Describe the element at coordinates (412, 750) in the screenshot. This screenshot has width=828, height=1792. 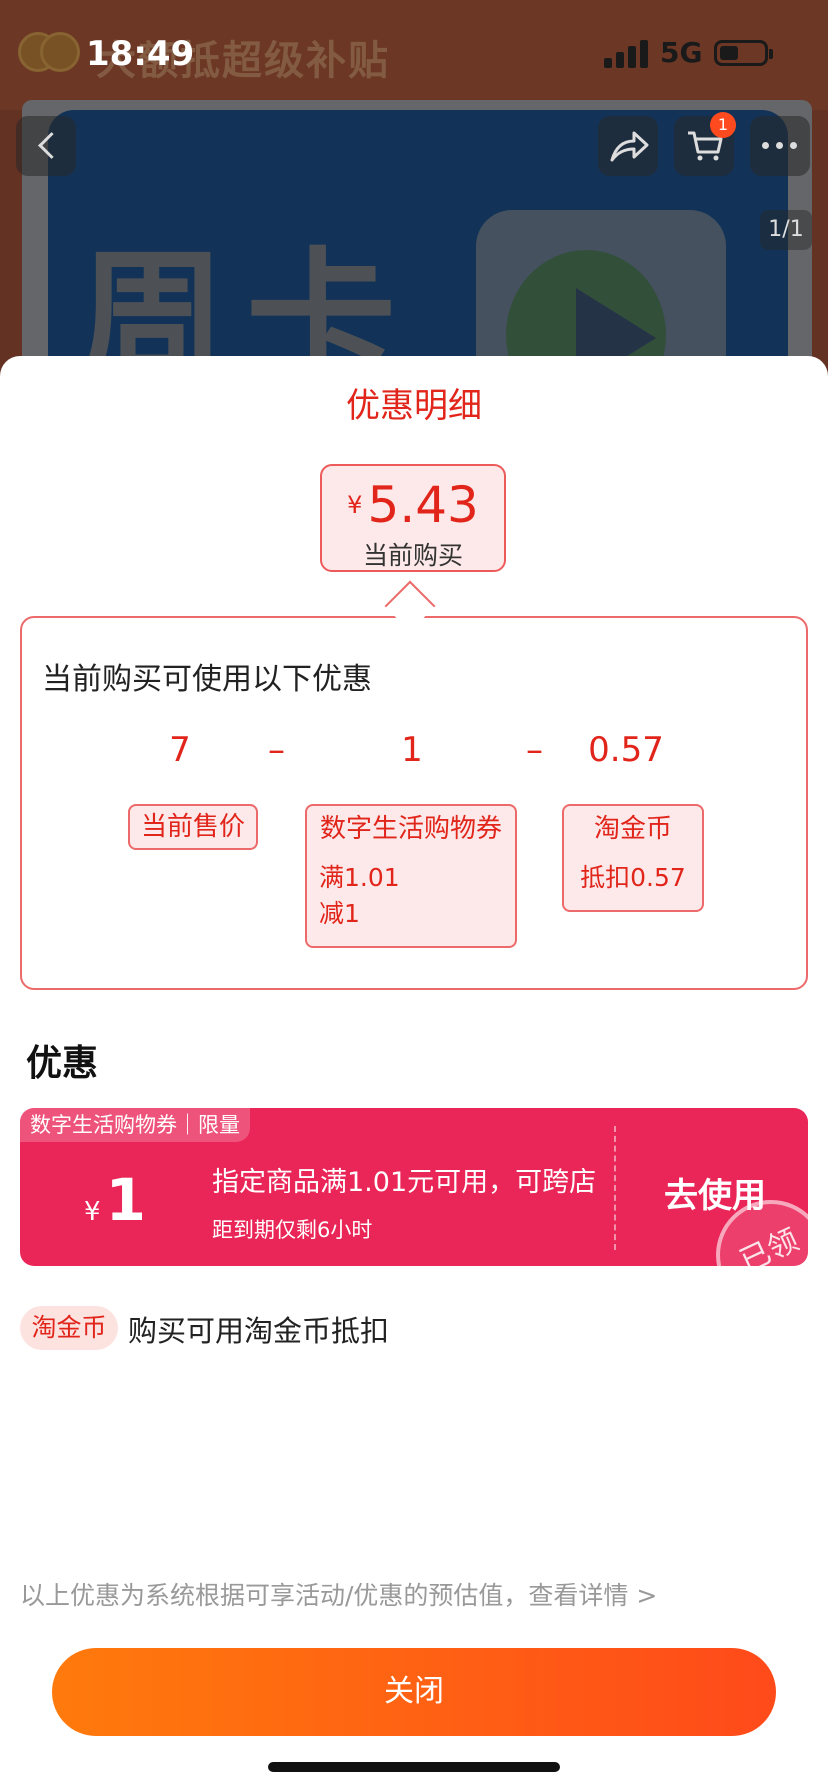
I see `calc-value-coupon: 1` at that location.